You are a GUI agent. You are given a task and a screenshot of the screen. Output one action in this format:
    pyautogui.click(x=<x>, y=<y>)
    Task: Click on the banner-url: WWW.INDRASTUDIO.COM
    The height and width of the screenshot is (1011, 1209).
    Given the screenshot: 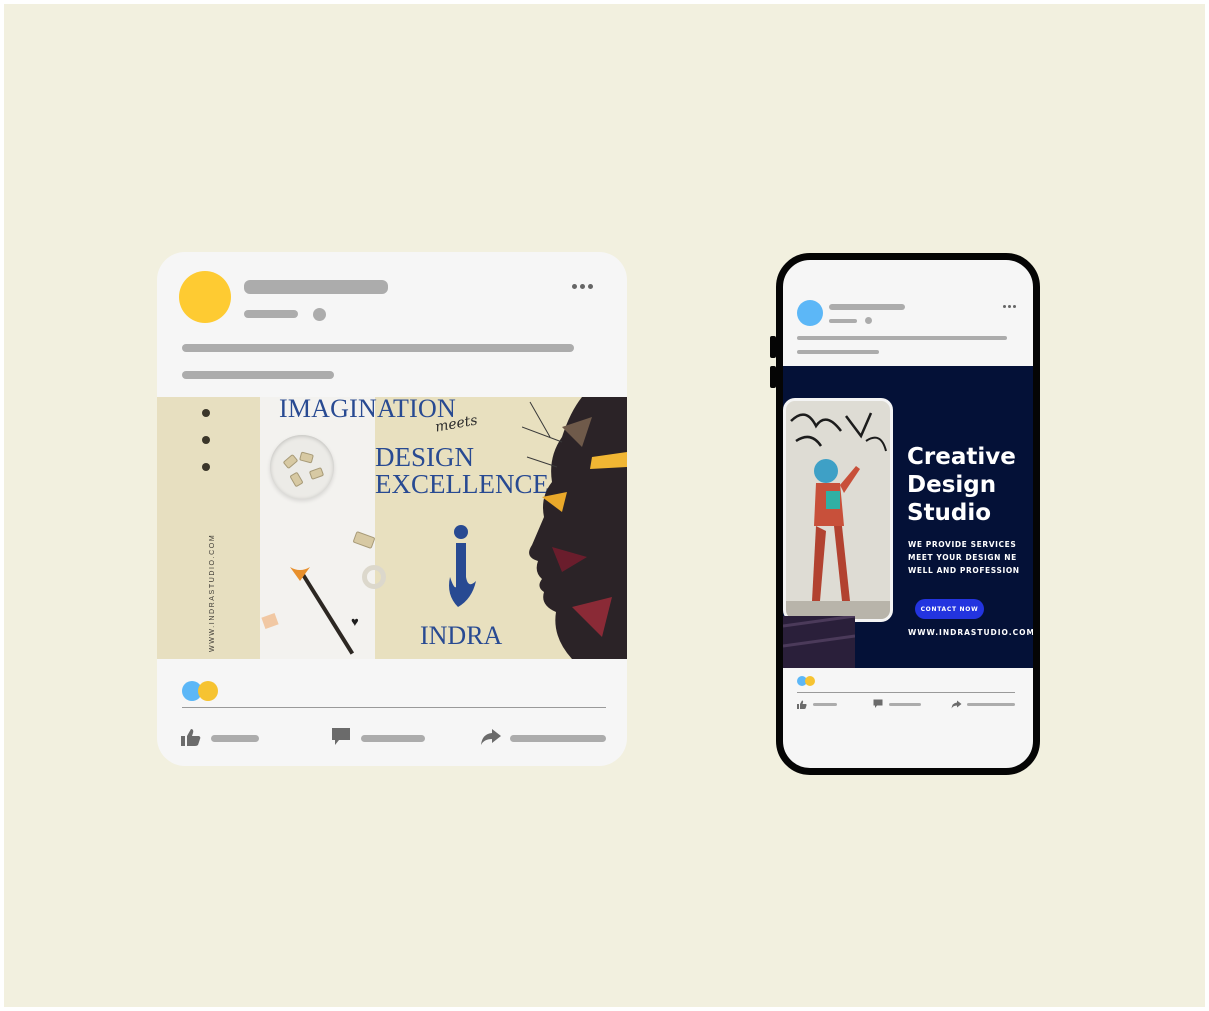 What is the action you would take?
    pyautogui.click(x=970, y=632)
    